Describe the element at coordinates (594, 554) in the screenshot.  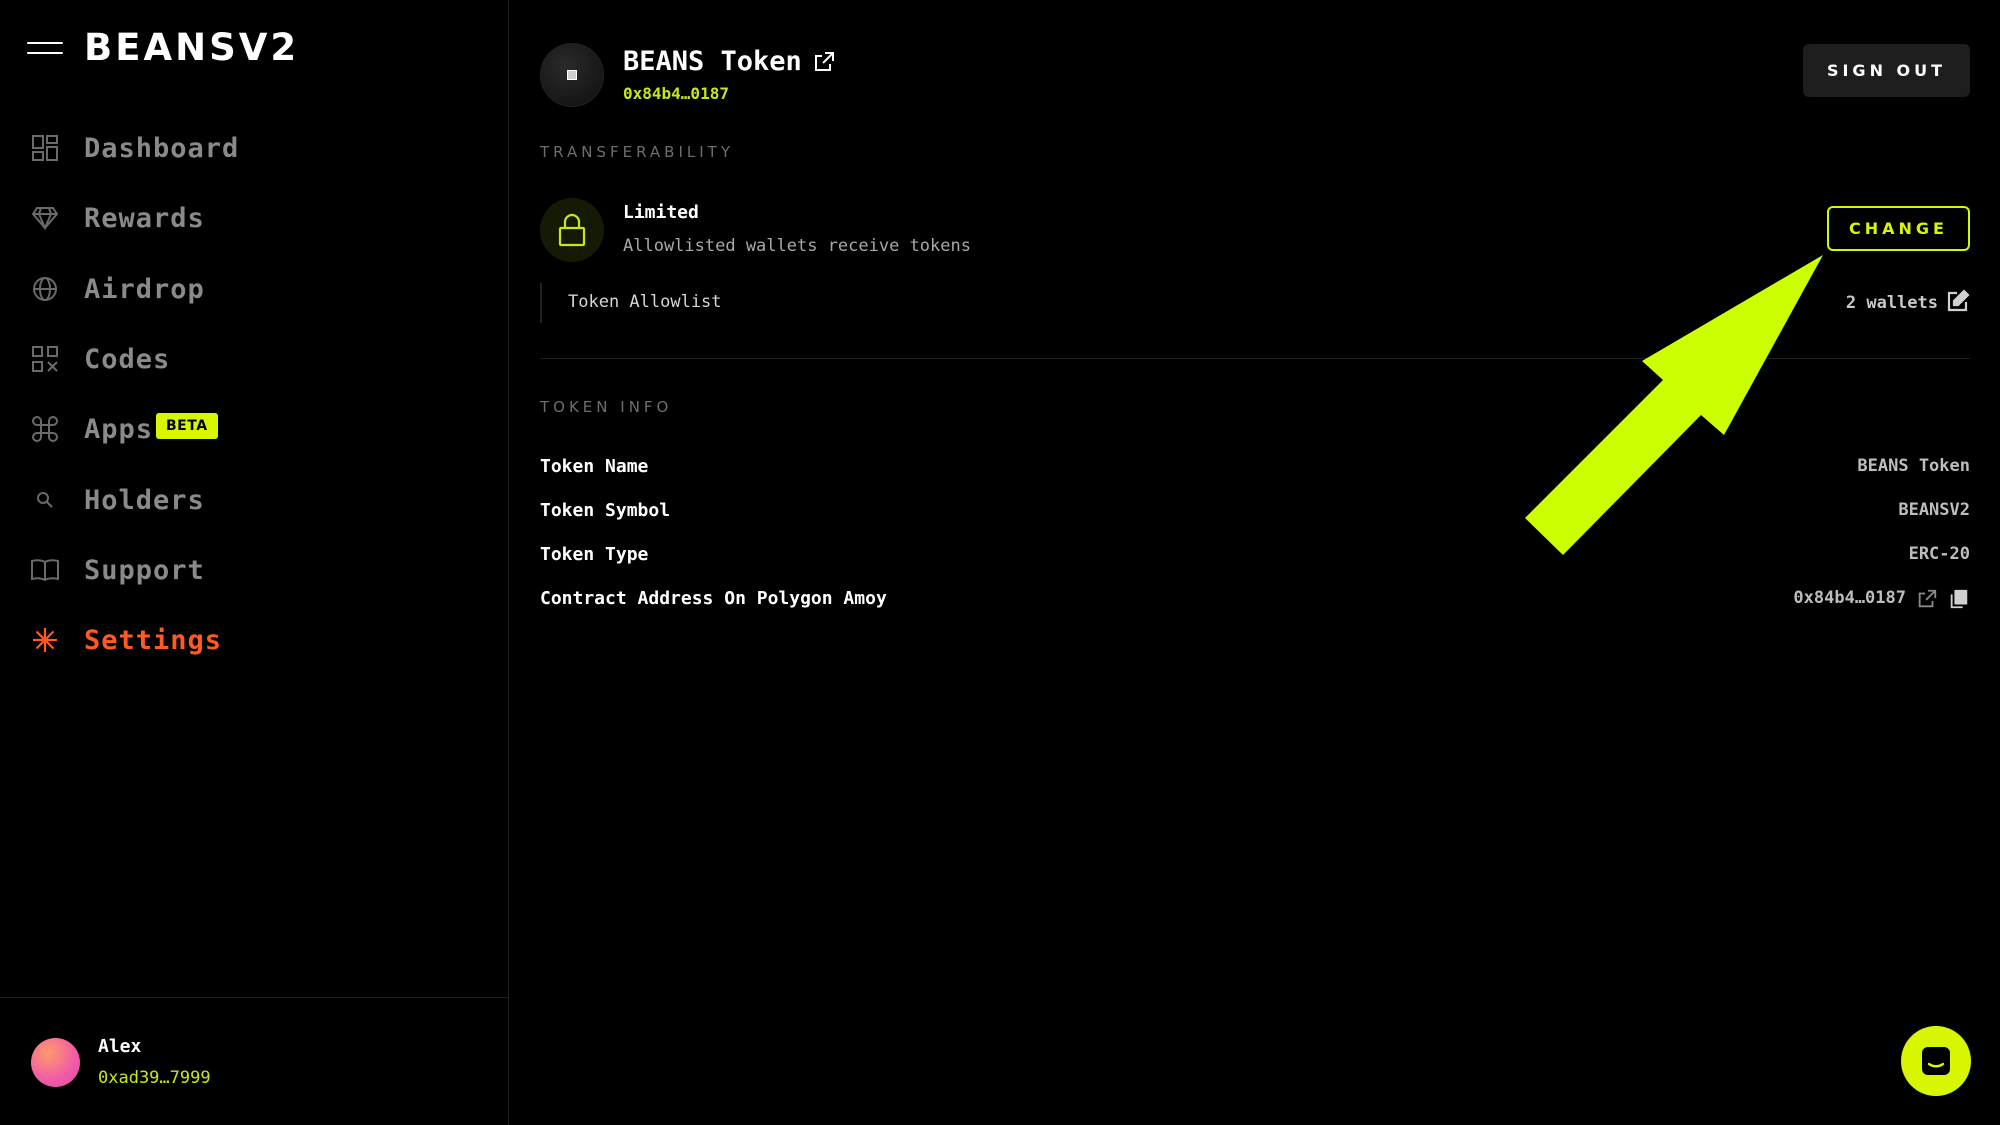
I see `info-key: Token Type` at that location.